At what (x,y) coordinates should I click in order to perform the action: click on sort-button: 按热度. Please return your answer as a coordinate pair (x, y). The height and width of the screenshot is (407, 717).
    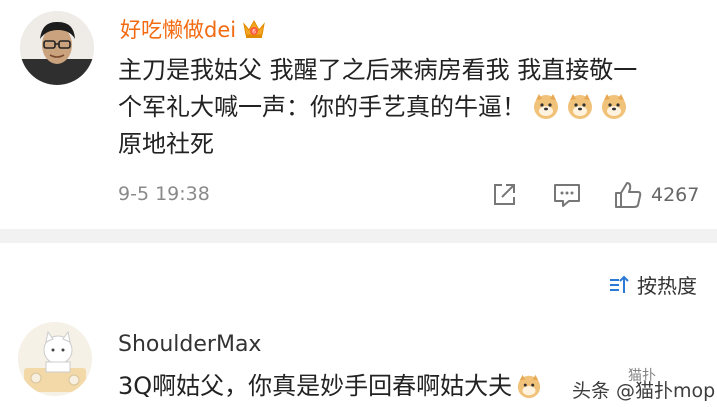
    Looking at the image, I should click on (652, 284).